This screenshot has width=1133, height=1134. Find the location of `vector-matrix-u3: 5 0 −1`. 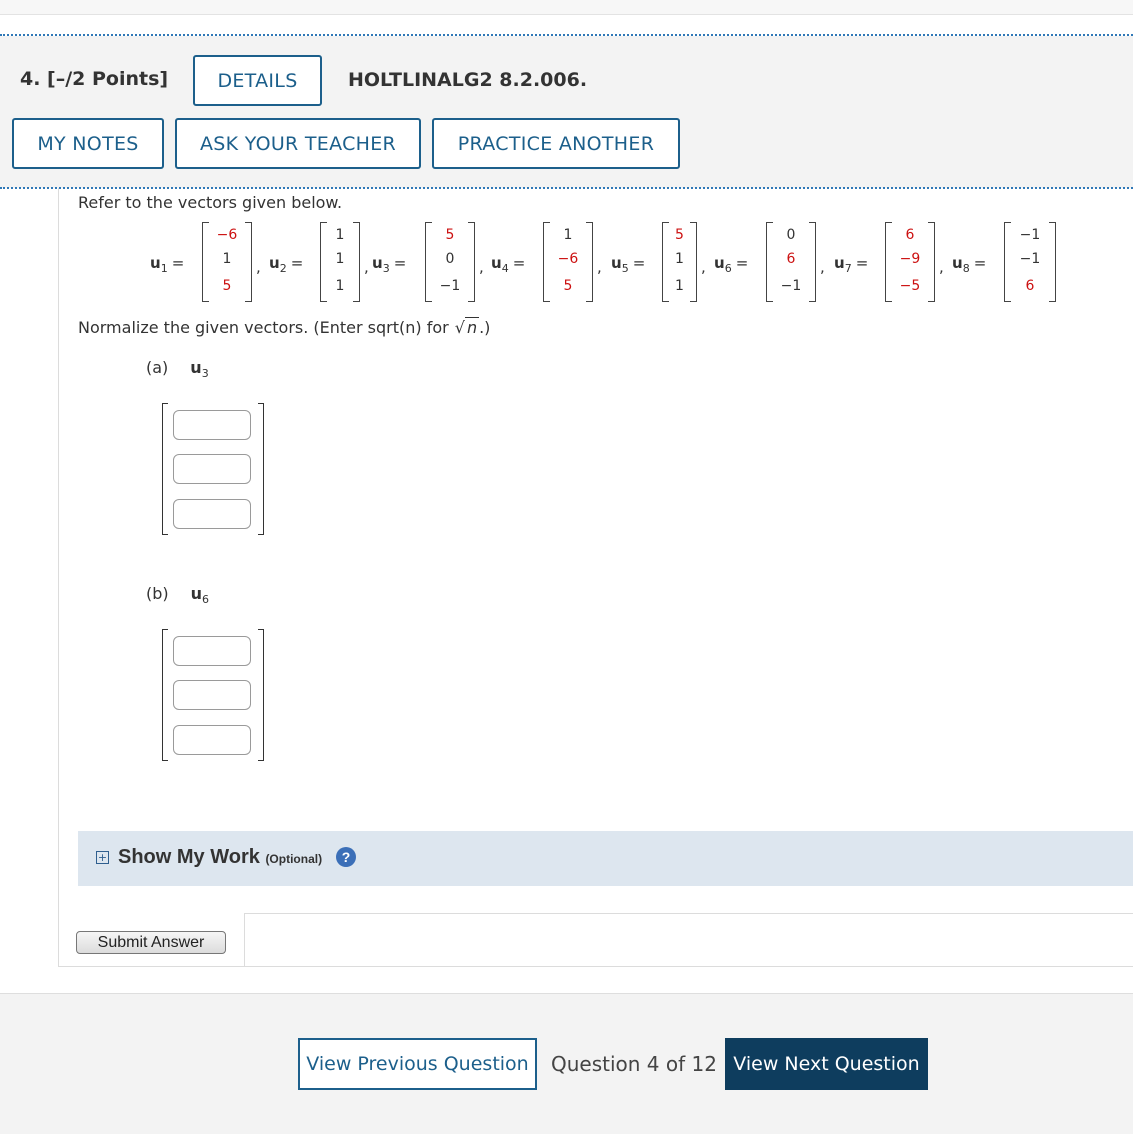

vector-matrix-u3: 5 0 −1 is located at coordinates (450, 262).